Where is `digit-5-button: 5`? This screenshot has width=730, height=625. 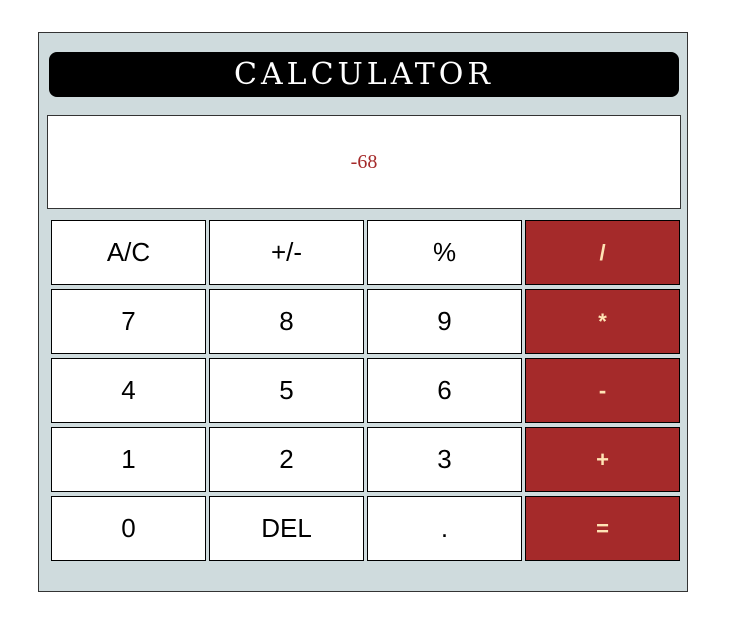
digit-5-button: 5 is located at coordinates (286, 390).